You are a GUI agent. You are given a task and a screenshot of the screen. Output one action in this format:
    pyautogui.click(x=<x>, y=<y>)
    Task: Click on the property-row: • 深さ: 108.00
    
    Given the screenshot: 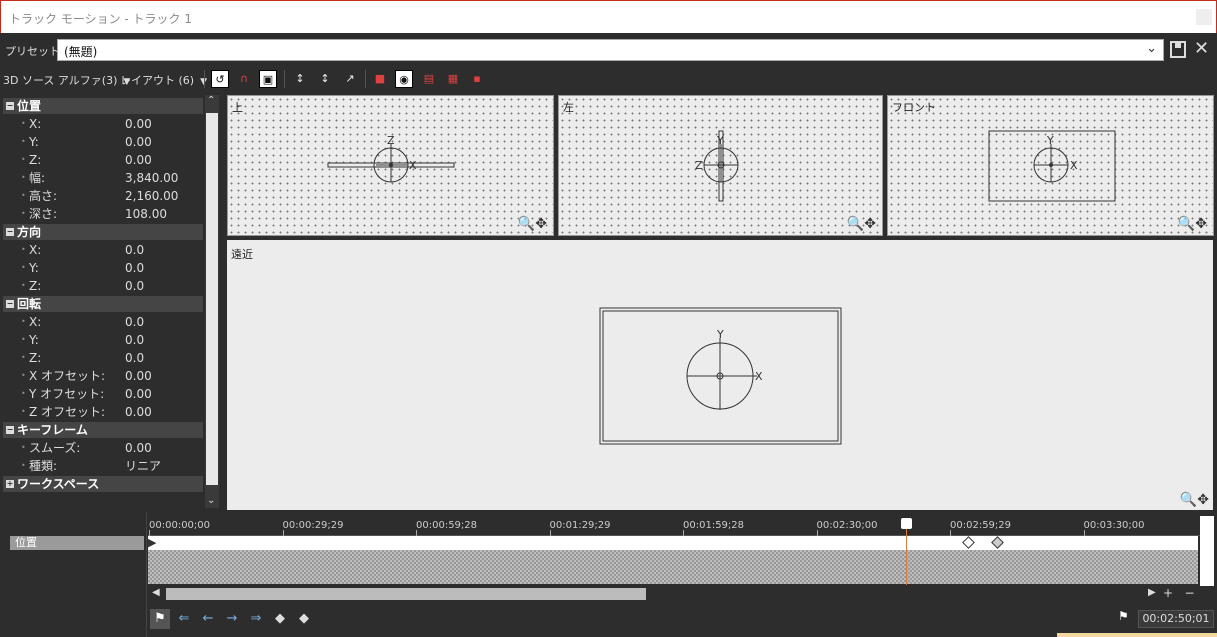 What is the action you would take?
    pyautogui.click(x=103, y=214)
    